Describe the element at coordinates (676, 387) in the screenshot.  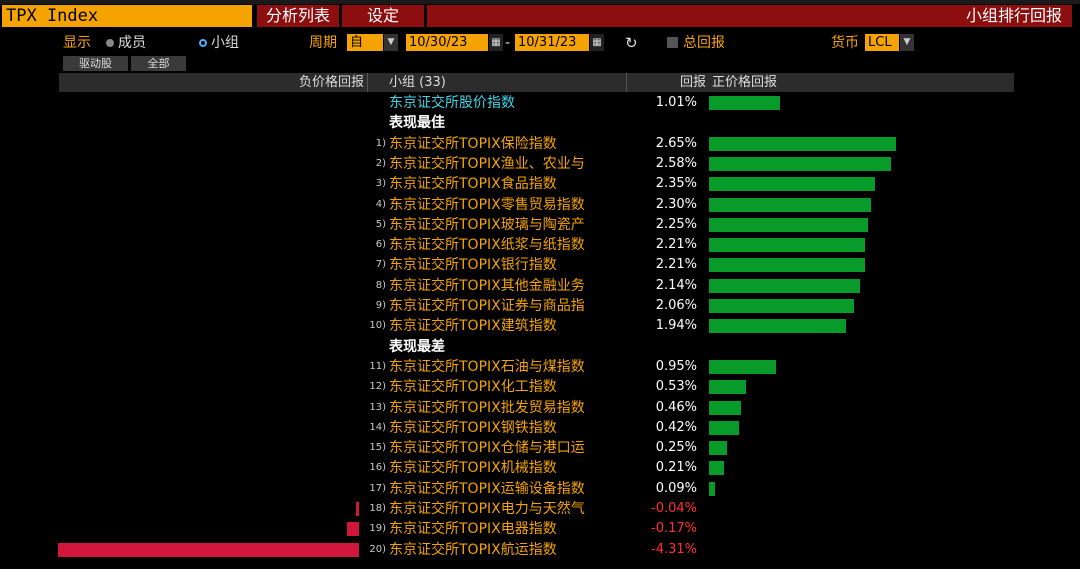
I see `row-return: 0.53%` at that location.